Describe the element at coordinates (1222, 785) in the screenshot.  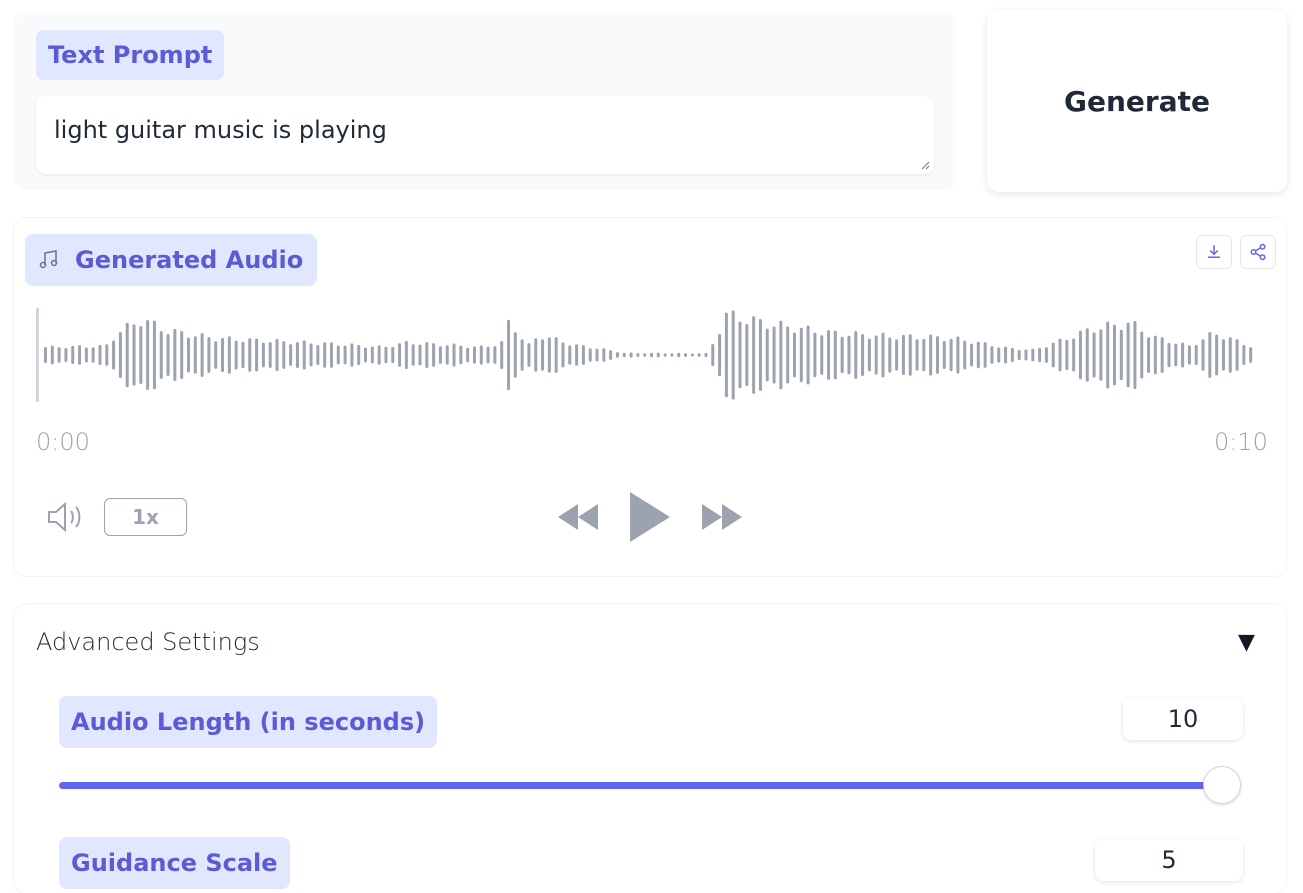
I see `slider-thumb` at that location.